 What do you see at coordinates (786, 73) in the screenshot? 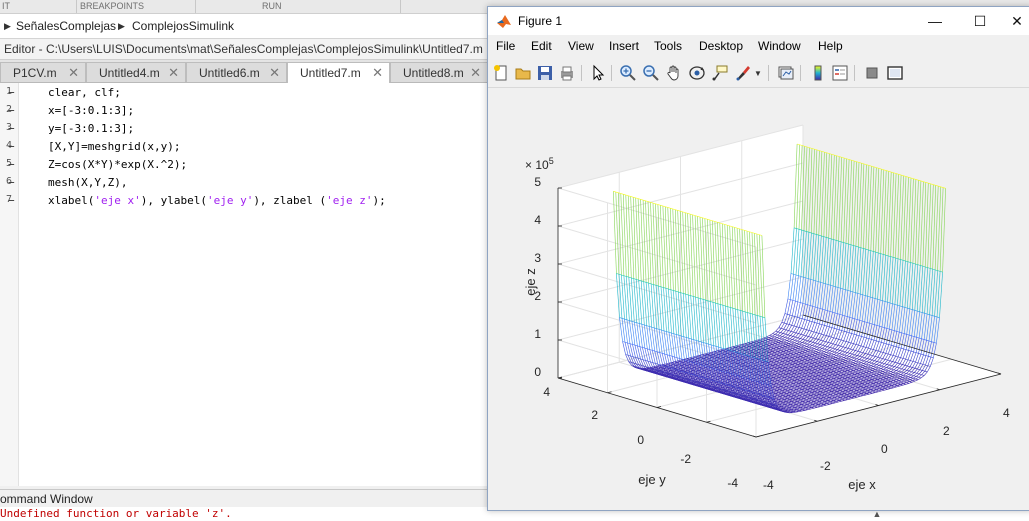
I see `link-plot-icon` at bounding box center [786, 73].